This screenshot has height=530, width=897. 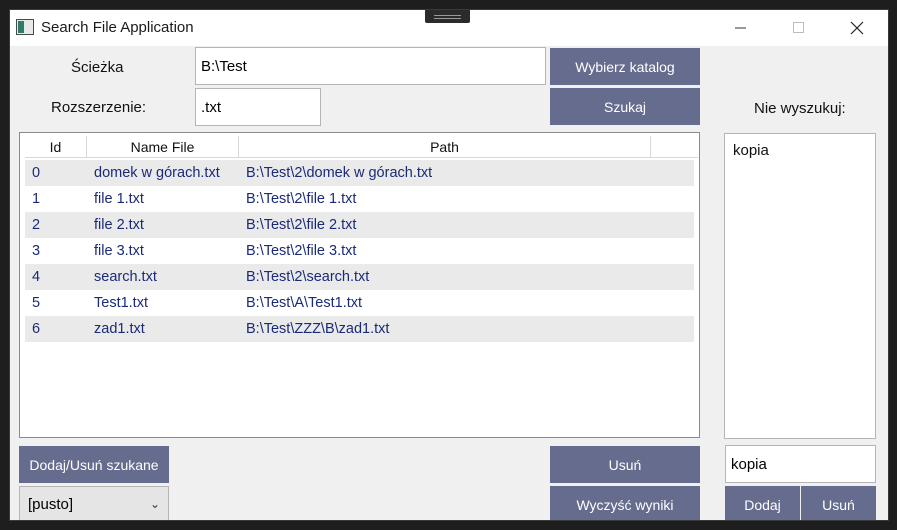 What do you see at coordinates (674, 146) in the screenshot?
I see `column-header-filler` at bounding box center [674, 146].